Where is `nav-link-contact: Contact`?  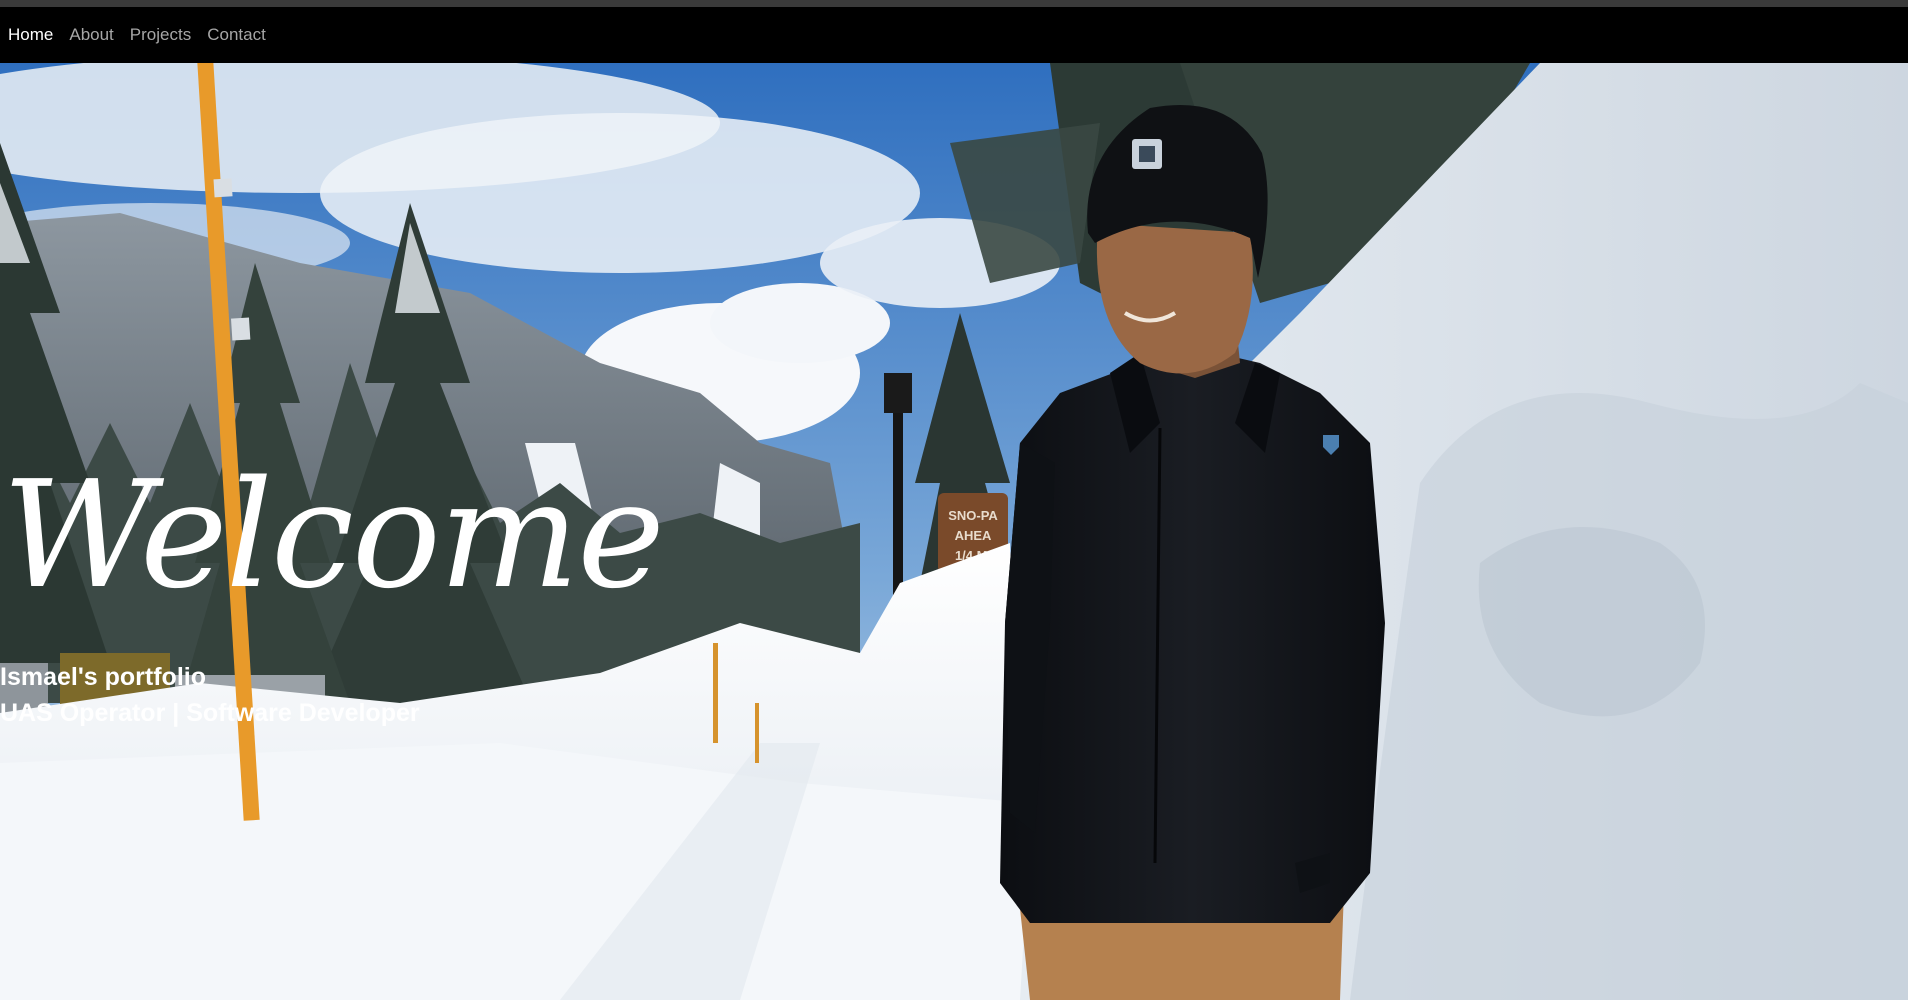 nav-link-contact: Contact is located at coordinates (236, 35).